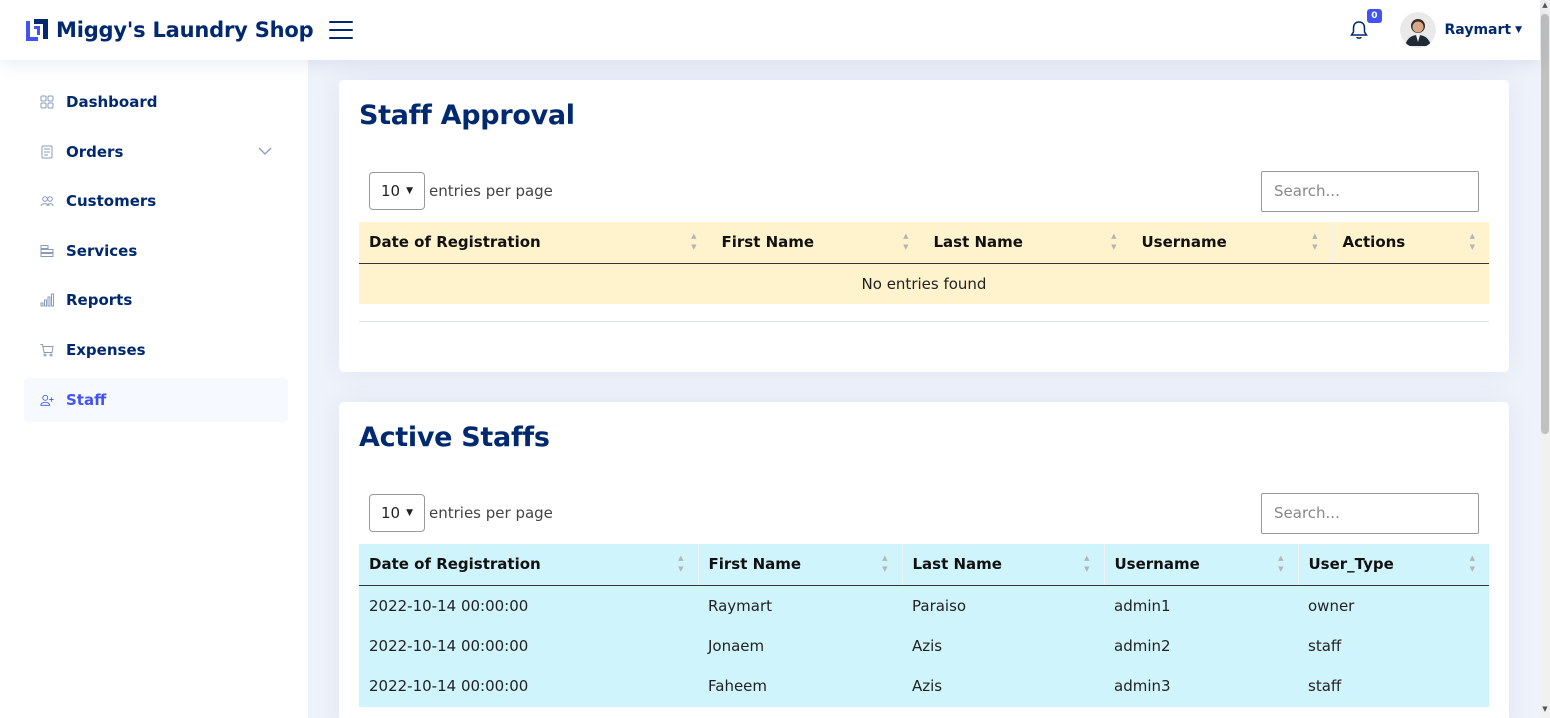  What do you see at coordinates (1545, 7) in the screenshot?
I see `scroll-up-icon: ▲` at bounding box center [1545, 7].